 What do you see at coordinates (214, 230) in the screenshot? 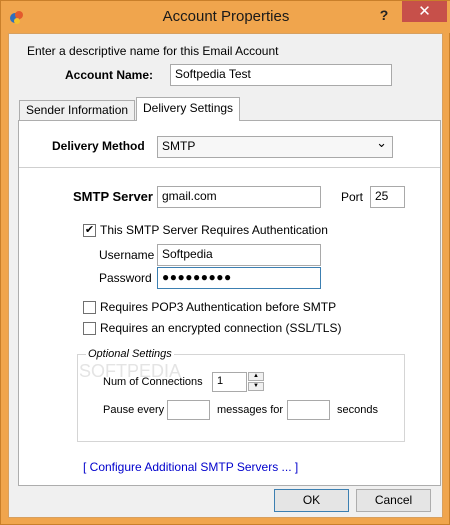
I see `auth-label: This SMTP Server Requires Authentication` at bounding box center [214, 230].